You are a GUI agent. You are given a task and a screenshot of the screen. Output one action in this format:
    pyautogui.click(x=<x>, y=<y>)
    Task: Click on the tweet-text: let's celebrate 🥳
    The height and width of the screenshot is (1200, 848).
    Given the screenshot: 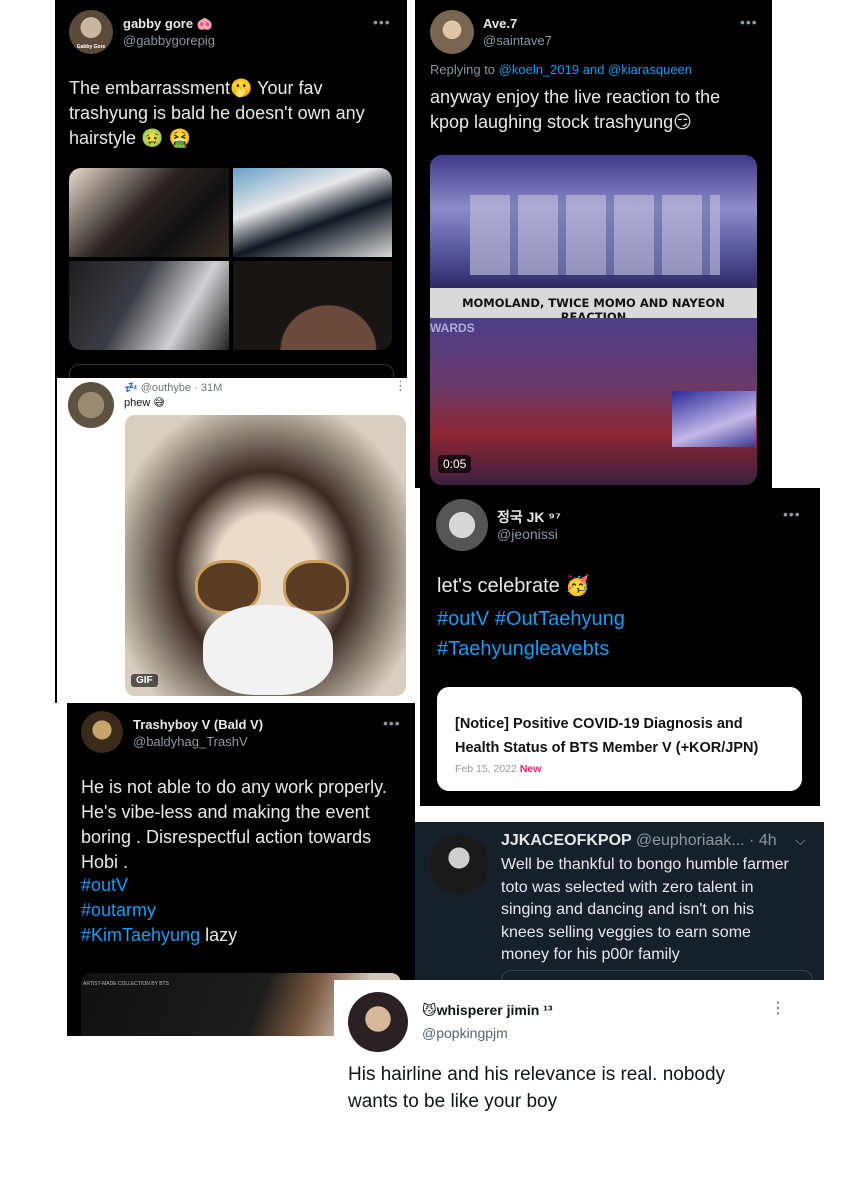 What is the action you would take?
    pyautogui.click(x=514, y=586)
    